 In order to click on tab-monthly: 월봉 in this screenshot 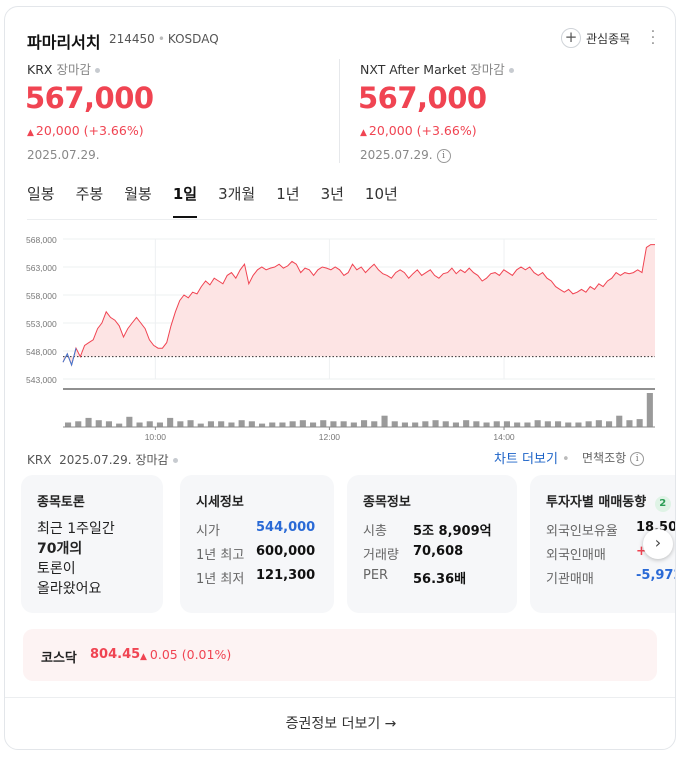, I will do `click(138, 200)`.